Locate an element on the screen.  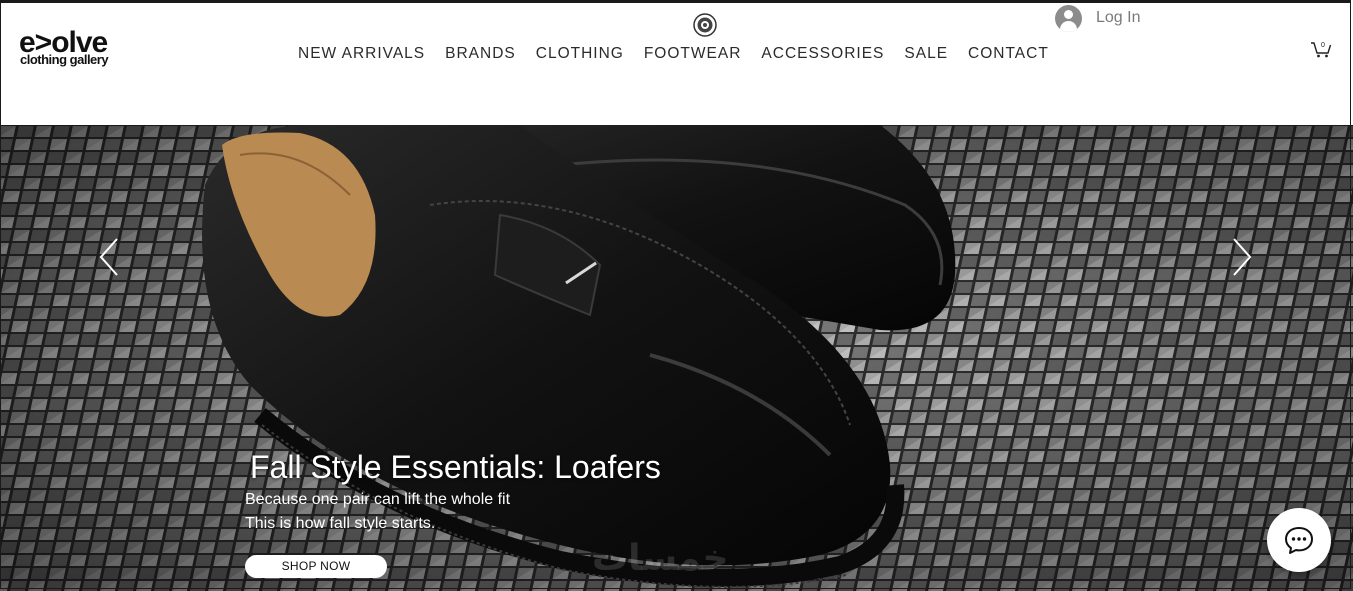
hero-title: Fall Style Essentials: Loafers is located at coordinates (455, 467).